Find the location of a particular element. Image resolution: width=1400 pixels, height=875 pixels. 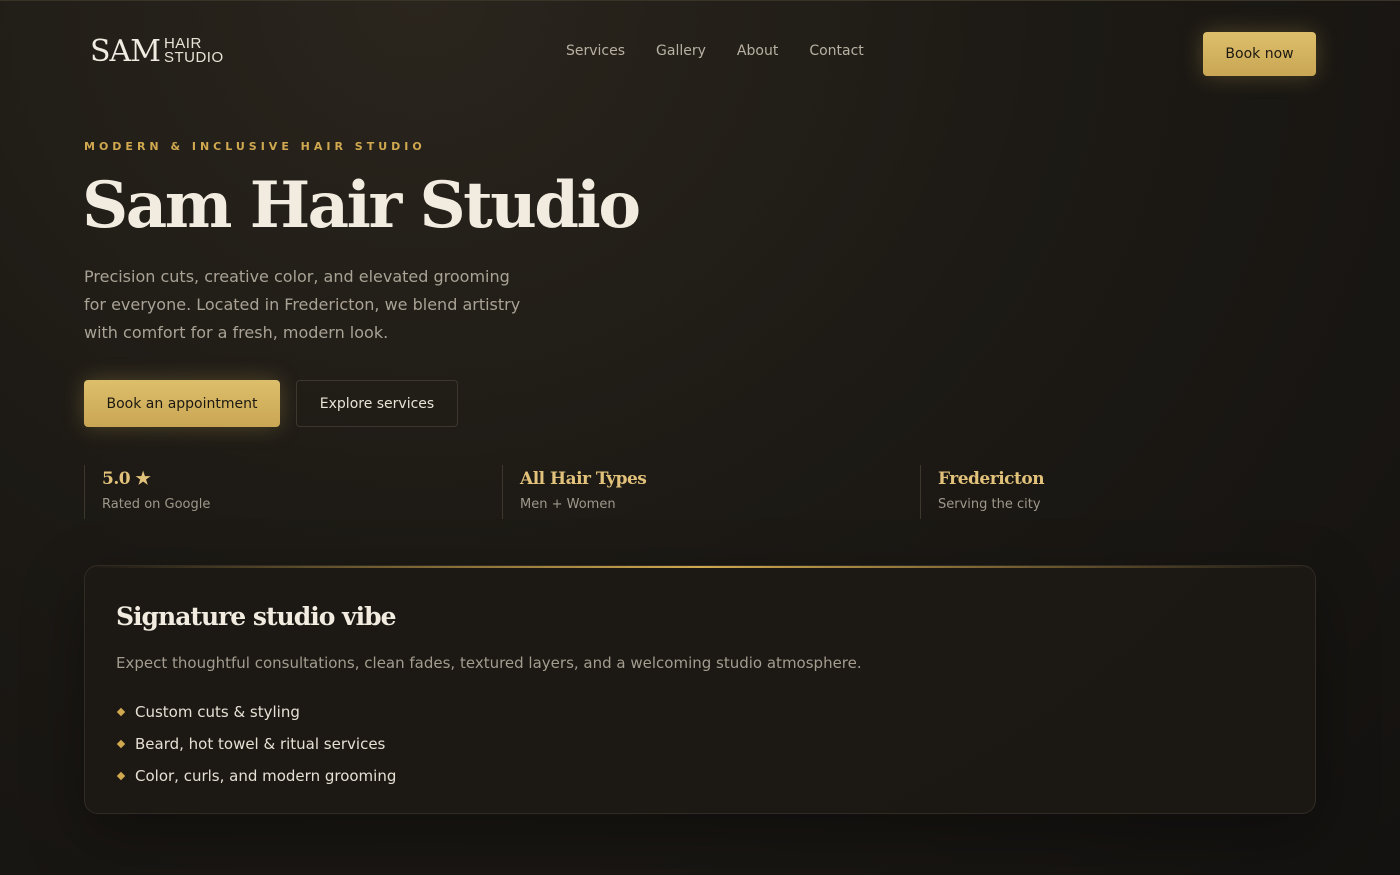

nav-services: Services is located at coordinates (595, 51).